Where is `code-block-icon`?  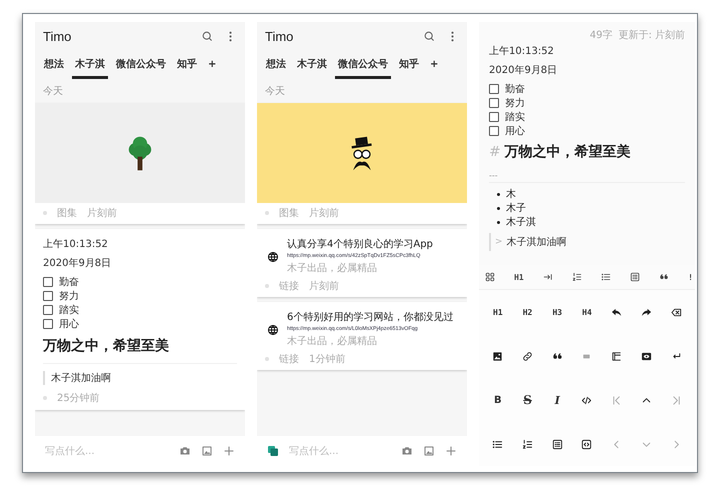
code-block-icon is located at coordinates (586, 444).